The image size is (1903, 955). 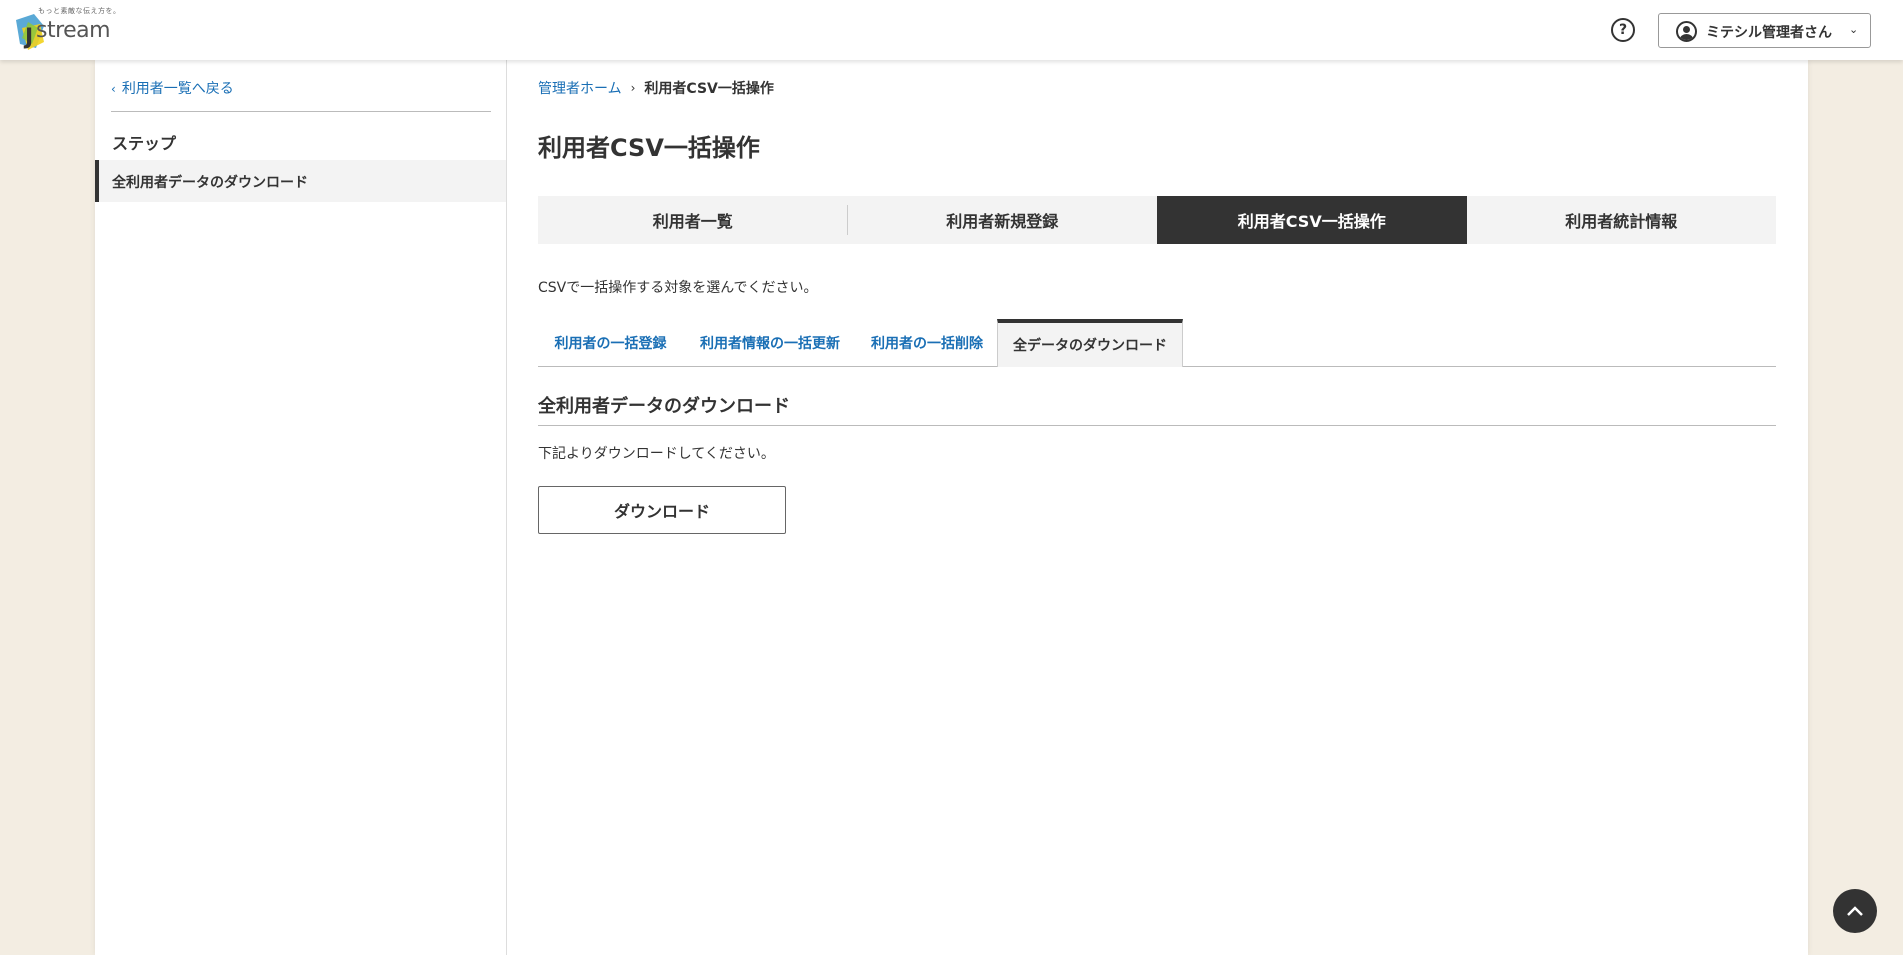 I want to click on tab-user-list: 利用者一覧, so click(x=693, y=220).